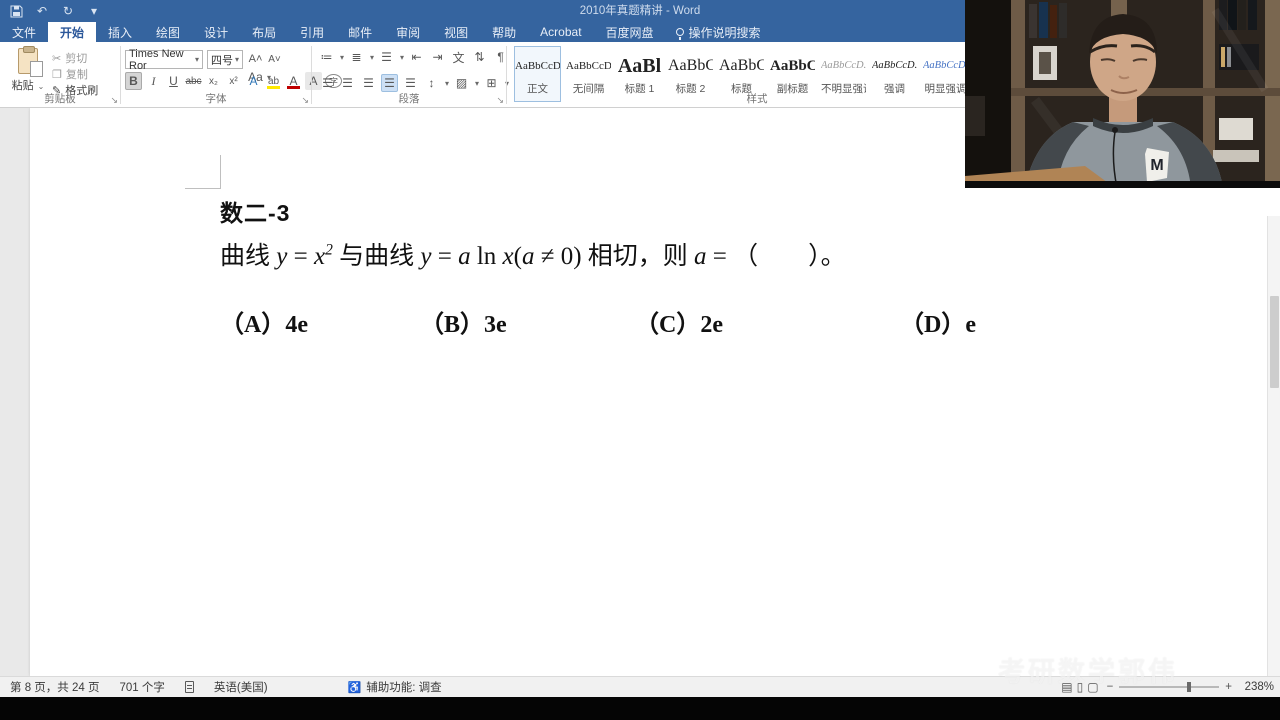 This screenshot has height=720, width=1280. Describe the element at coordinates (386, 57) in the screenshot. I see `multilevel-list-icon: ☰` at that location.